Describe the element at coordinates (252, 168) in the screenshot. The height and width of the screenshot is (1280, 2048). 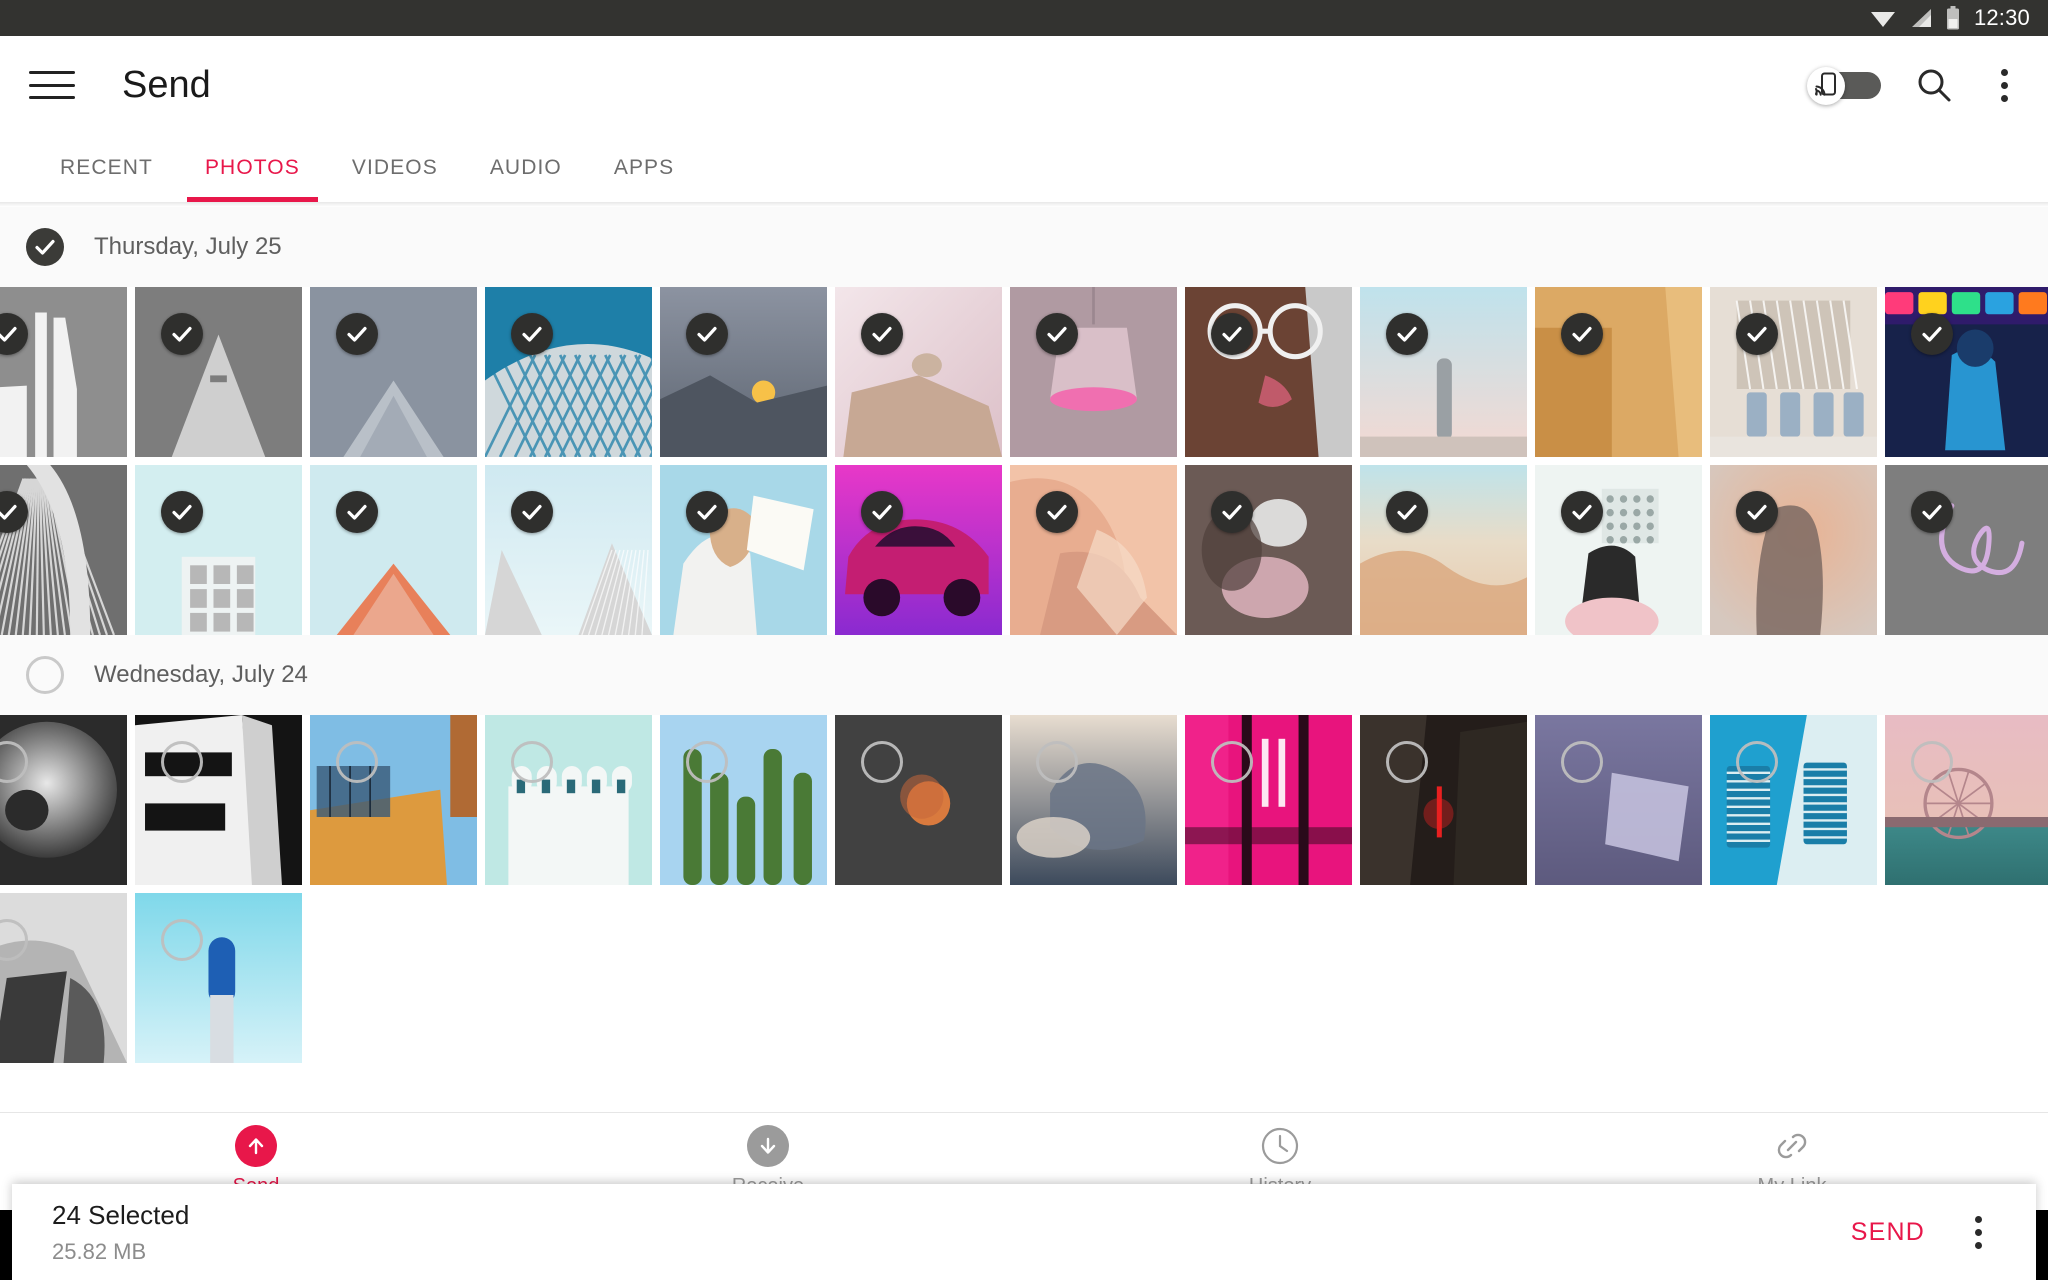
I see `tab-photos: PHOTOS` at that location.